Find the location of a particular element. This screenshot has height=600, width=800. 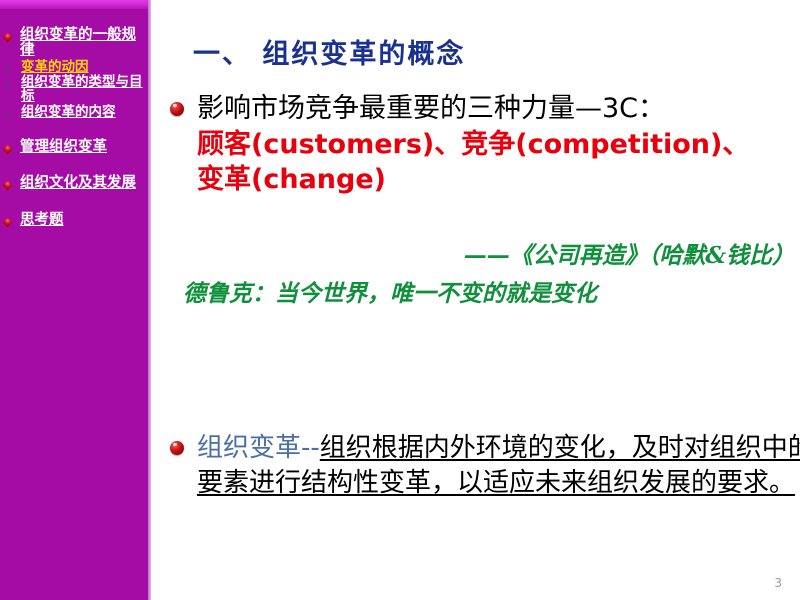

sidebar-item-general-rules: 组织变革的一般规律 is located at coordinates (75, 43).